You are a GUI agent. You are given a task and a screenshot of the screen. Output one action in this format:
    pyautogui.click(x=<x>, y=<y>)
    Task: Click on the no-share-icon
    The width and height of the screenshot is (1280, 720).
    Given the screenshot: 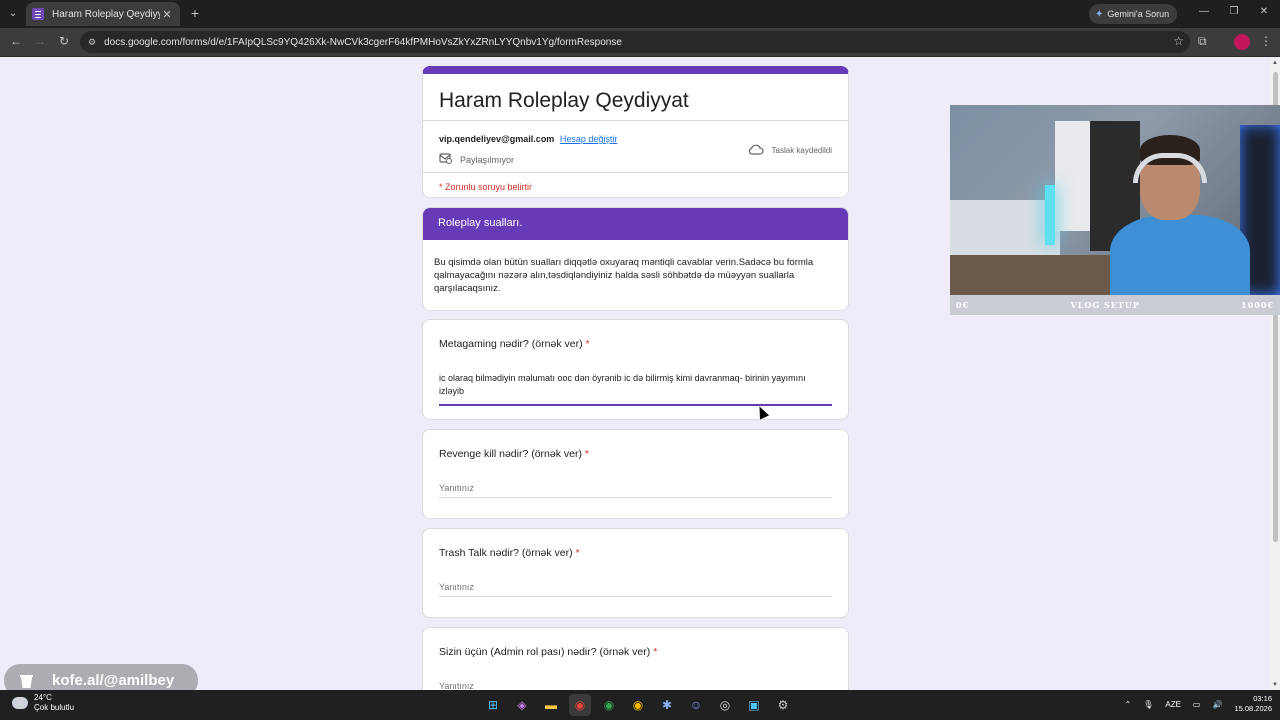 What is the action you would take?
    pyautogui.click(x=445, y=159)
    